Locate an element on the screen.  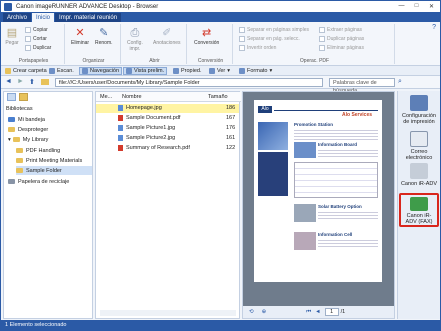
search-input: Palabras clave de búsqueda is located at coordinates (362, 86).